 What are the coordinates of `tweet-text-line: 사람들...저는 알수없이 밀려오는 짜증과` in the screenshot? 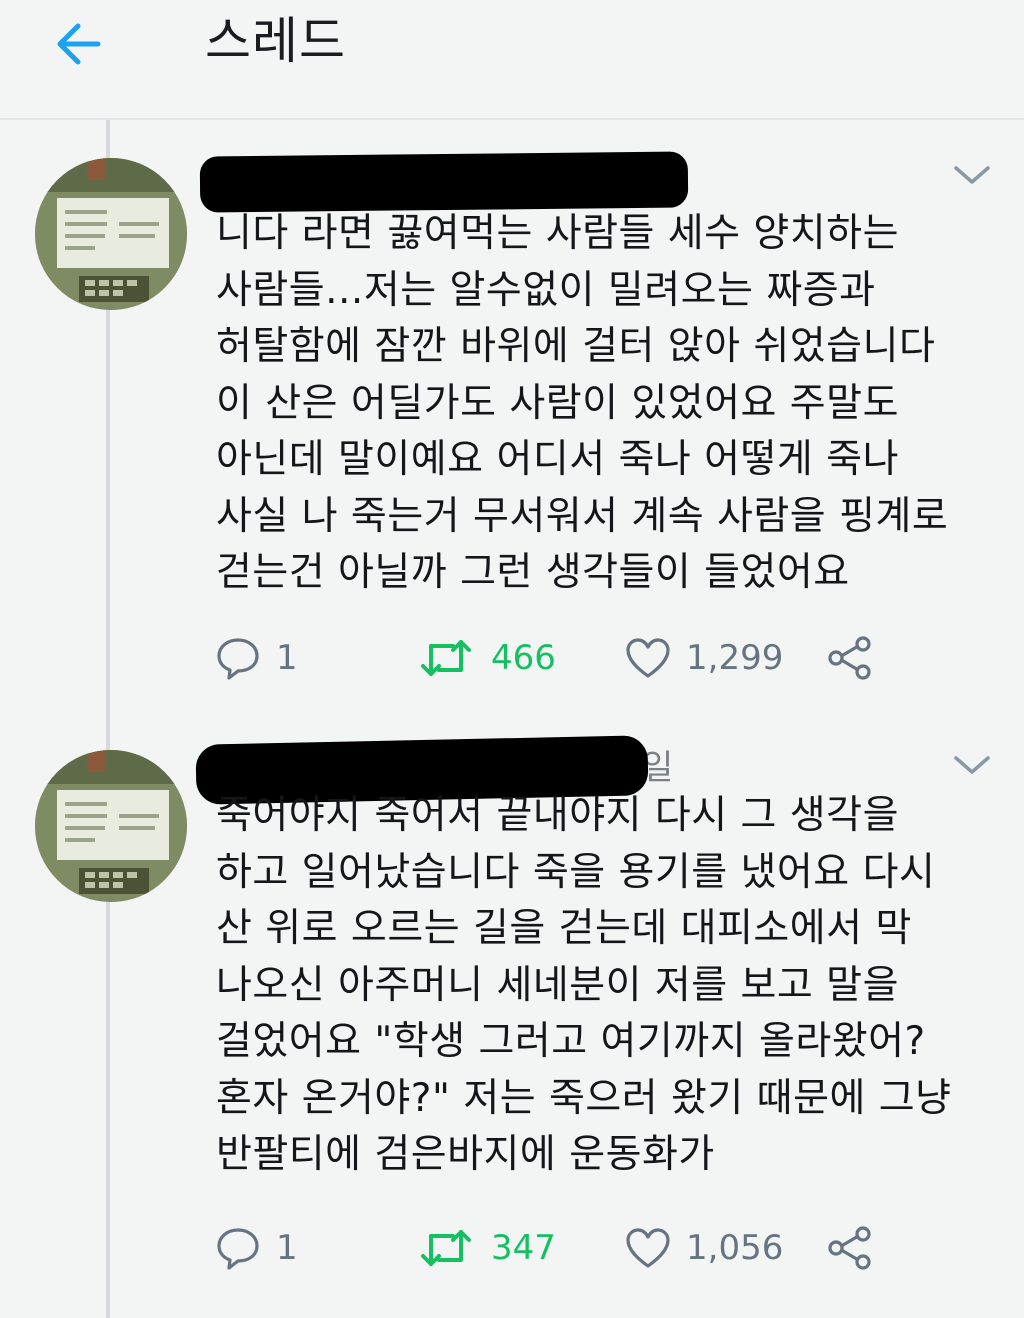 It's located at (546, 290).